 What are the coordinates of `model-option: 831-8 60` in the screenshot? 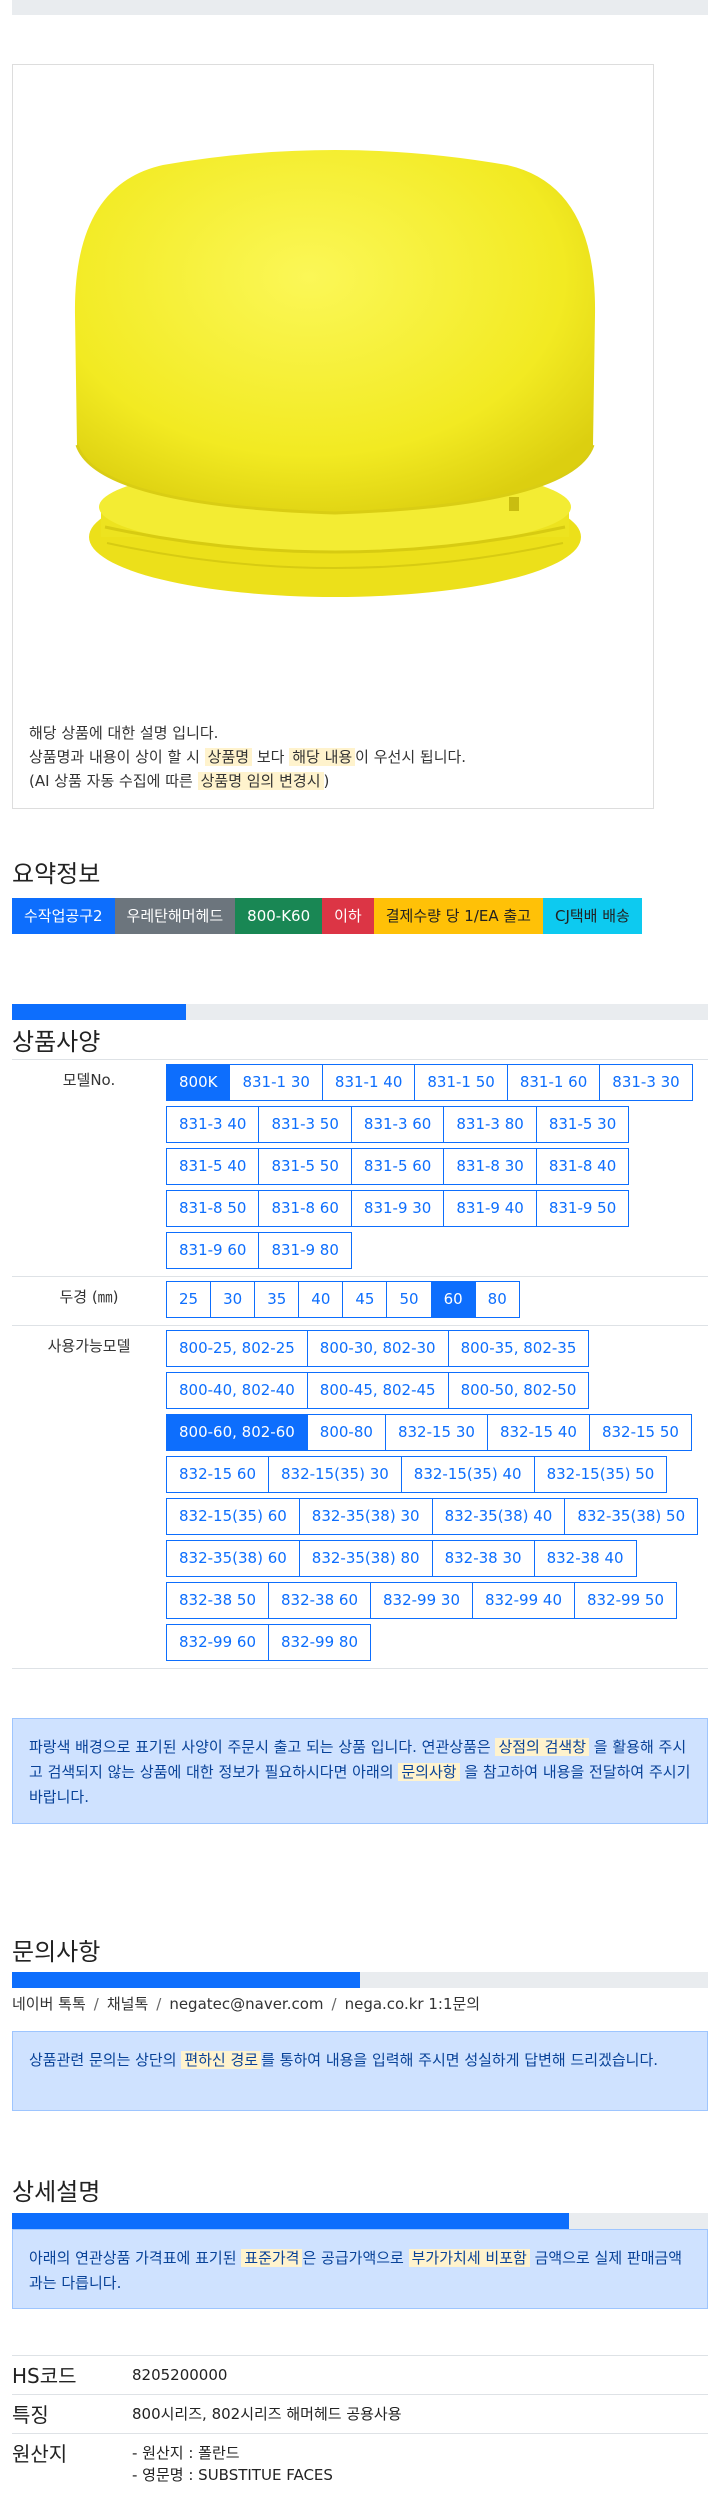 It's located at (305, 1208).